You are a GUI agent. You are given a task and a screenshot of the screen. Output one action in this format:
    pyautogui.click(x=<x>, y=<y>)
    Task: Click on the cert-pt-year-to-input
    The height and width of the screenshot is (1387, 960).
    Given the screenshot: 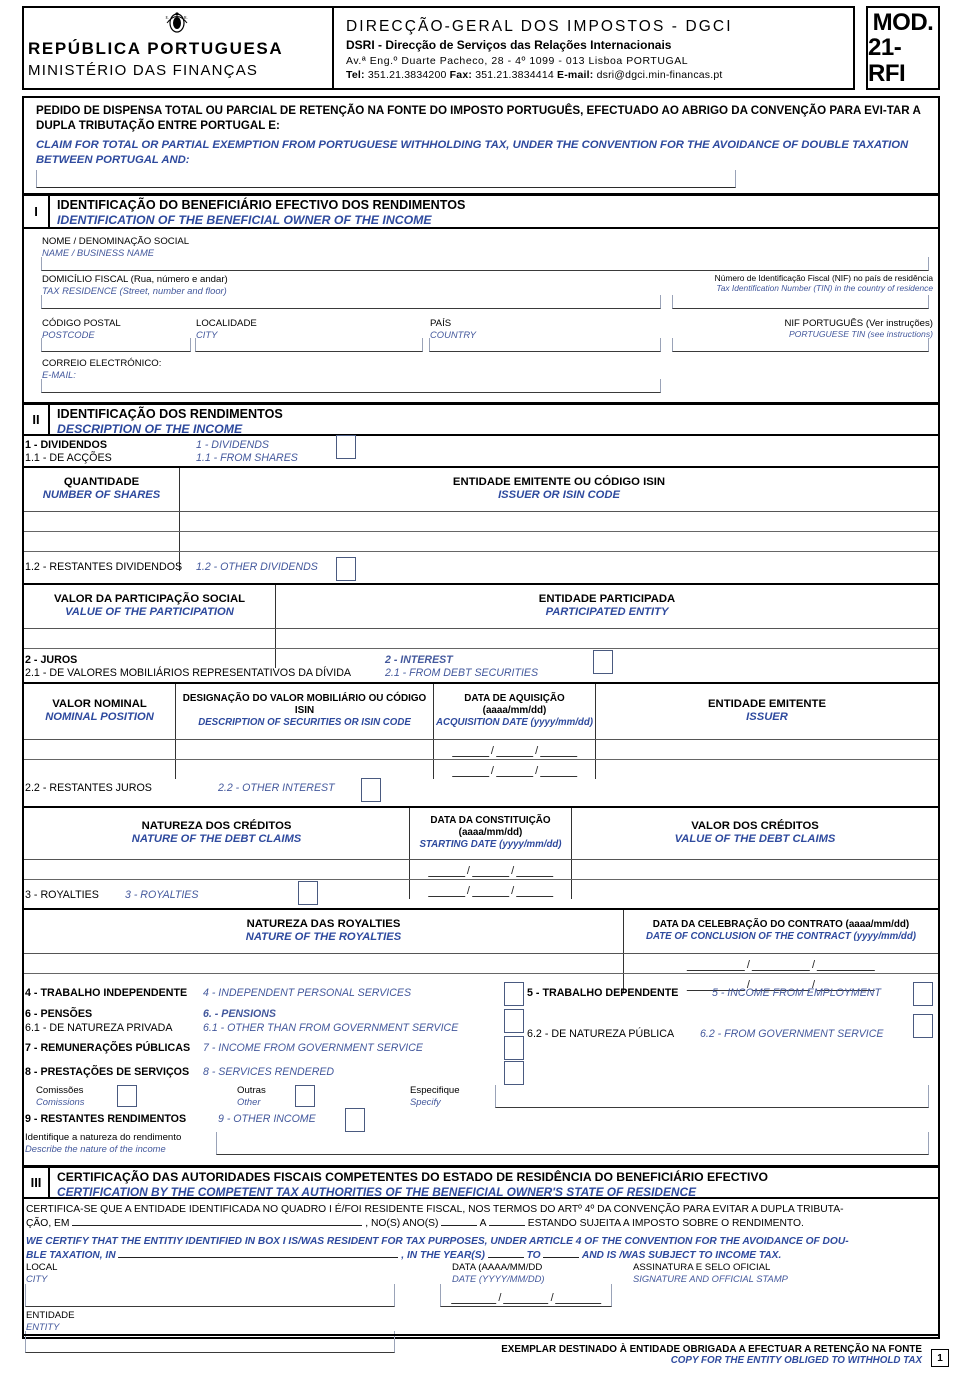 What is the action you would take?
    pyautogui.click(x=506, y=1226)
    